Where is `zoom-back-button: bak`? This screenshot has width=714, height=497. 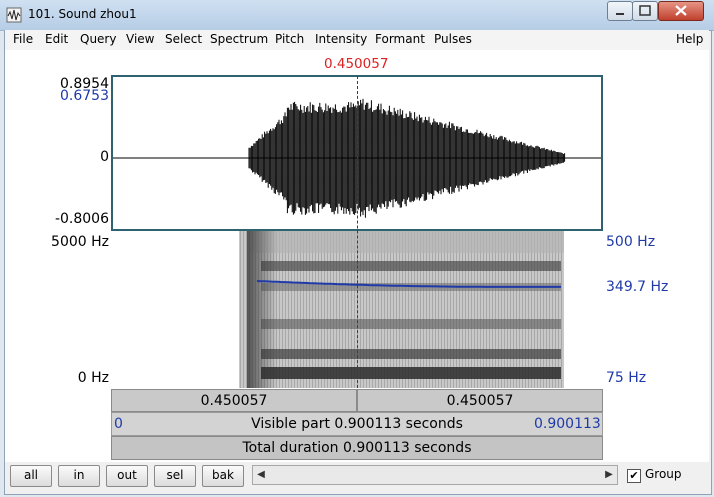 zoom-back-button: bak is located at coordinates (223, 476).